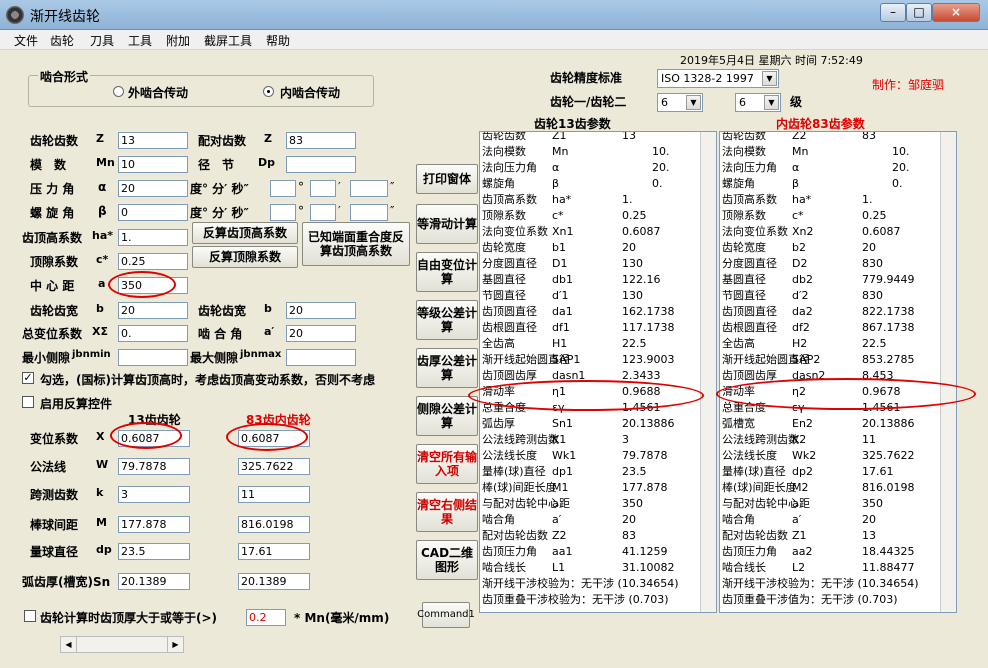  I want to click on panel1-cell: 10., so click(661, 151).